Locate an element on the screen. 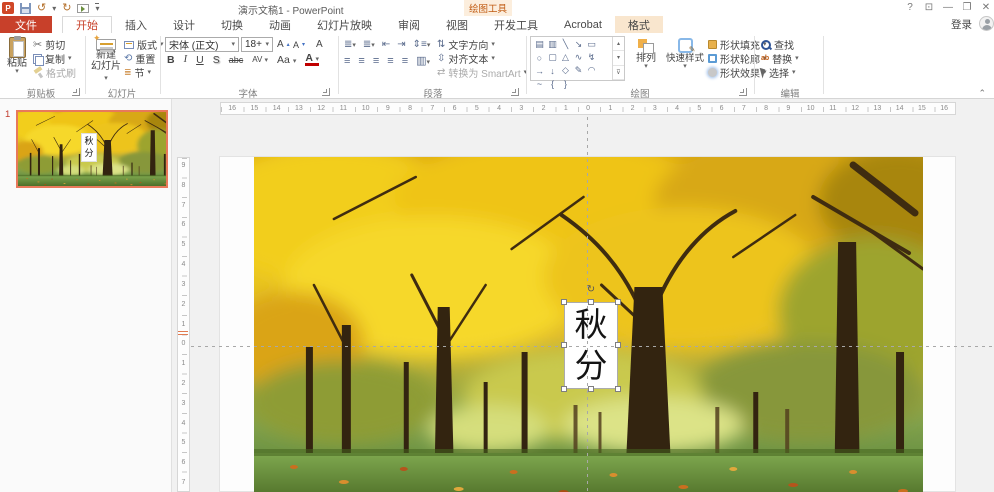 This screenshot has width=994, height=492. bullets-button: ≣▾ is located at coordinates (350, 44).